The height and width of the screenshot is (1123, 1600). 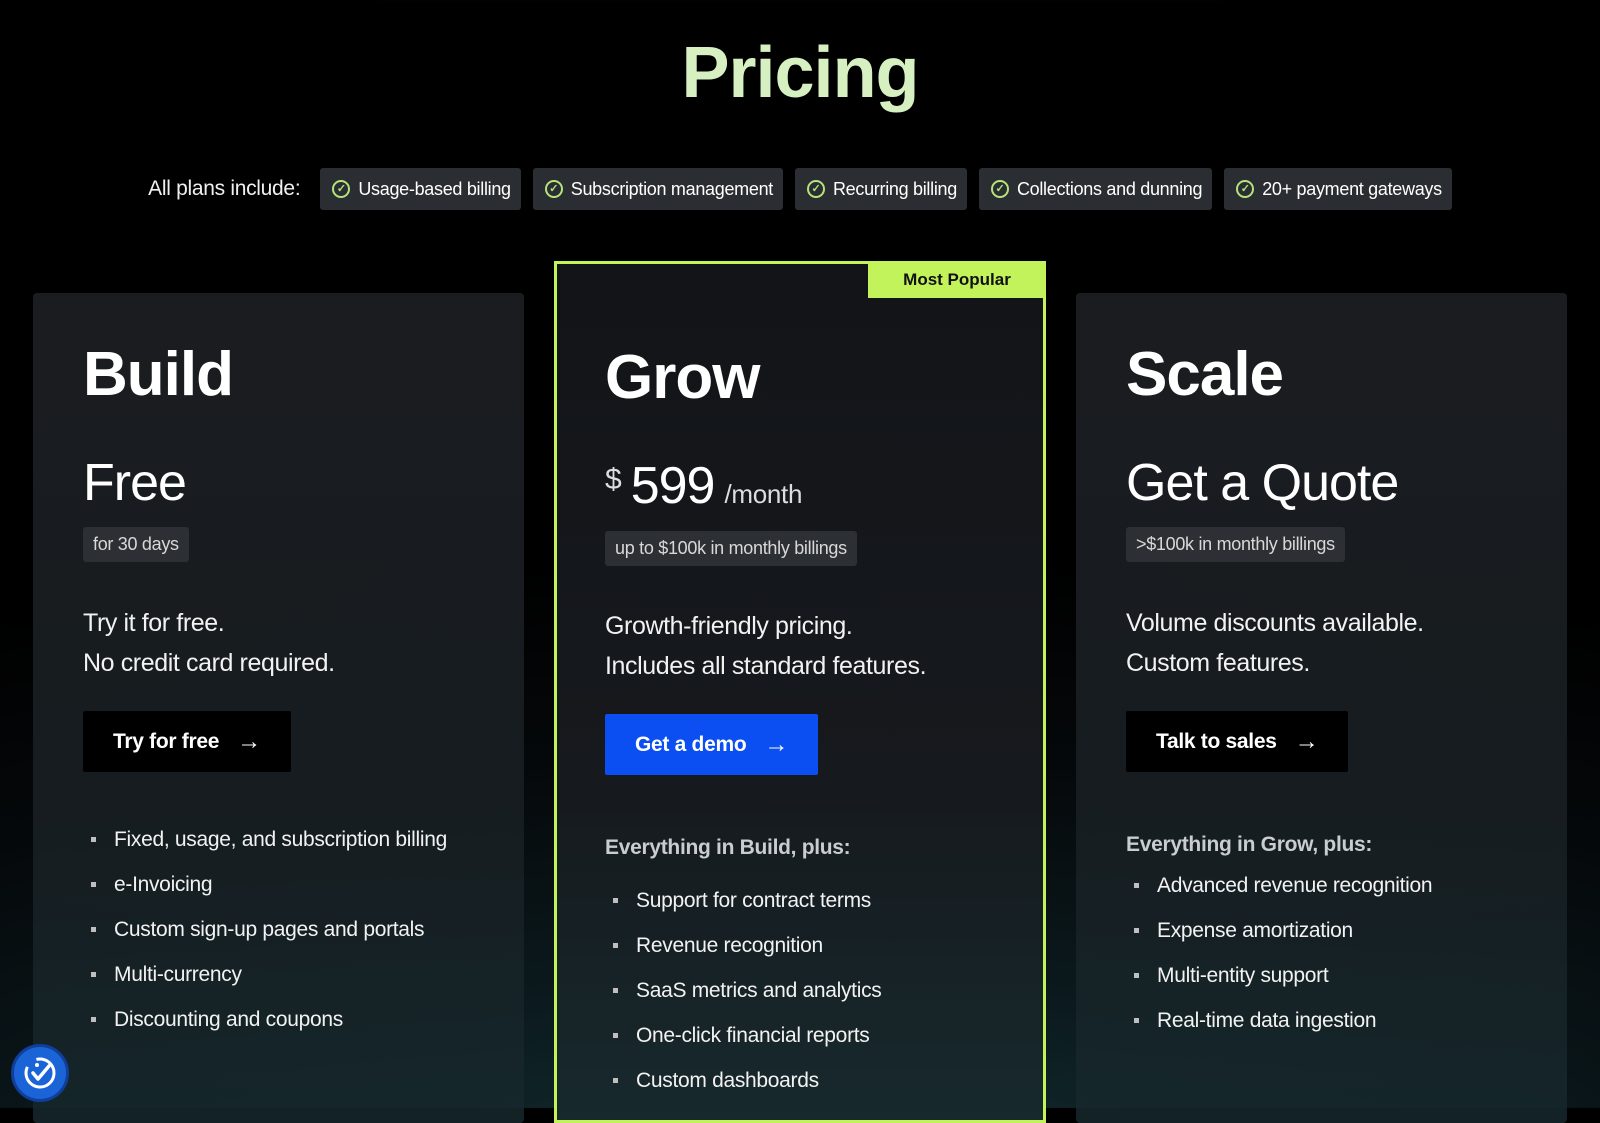 What do you see at coordinates (434, 188) in the screenshot?
I see `chip-label: Usage-based billing` at bounding box center [434, 188].